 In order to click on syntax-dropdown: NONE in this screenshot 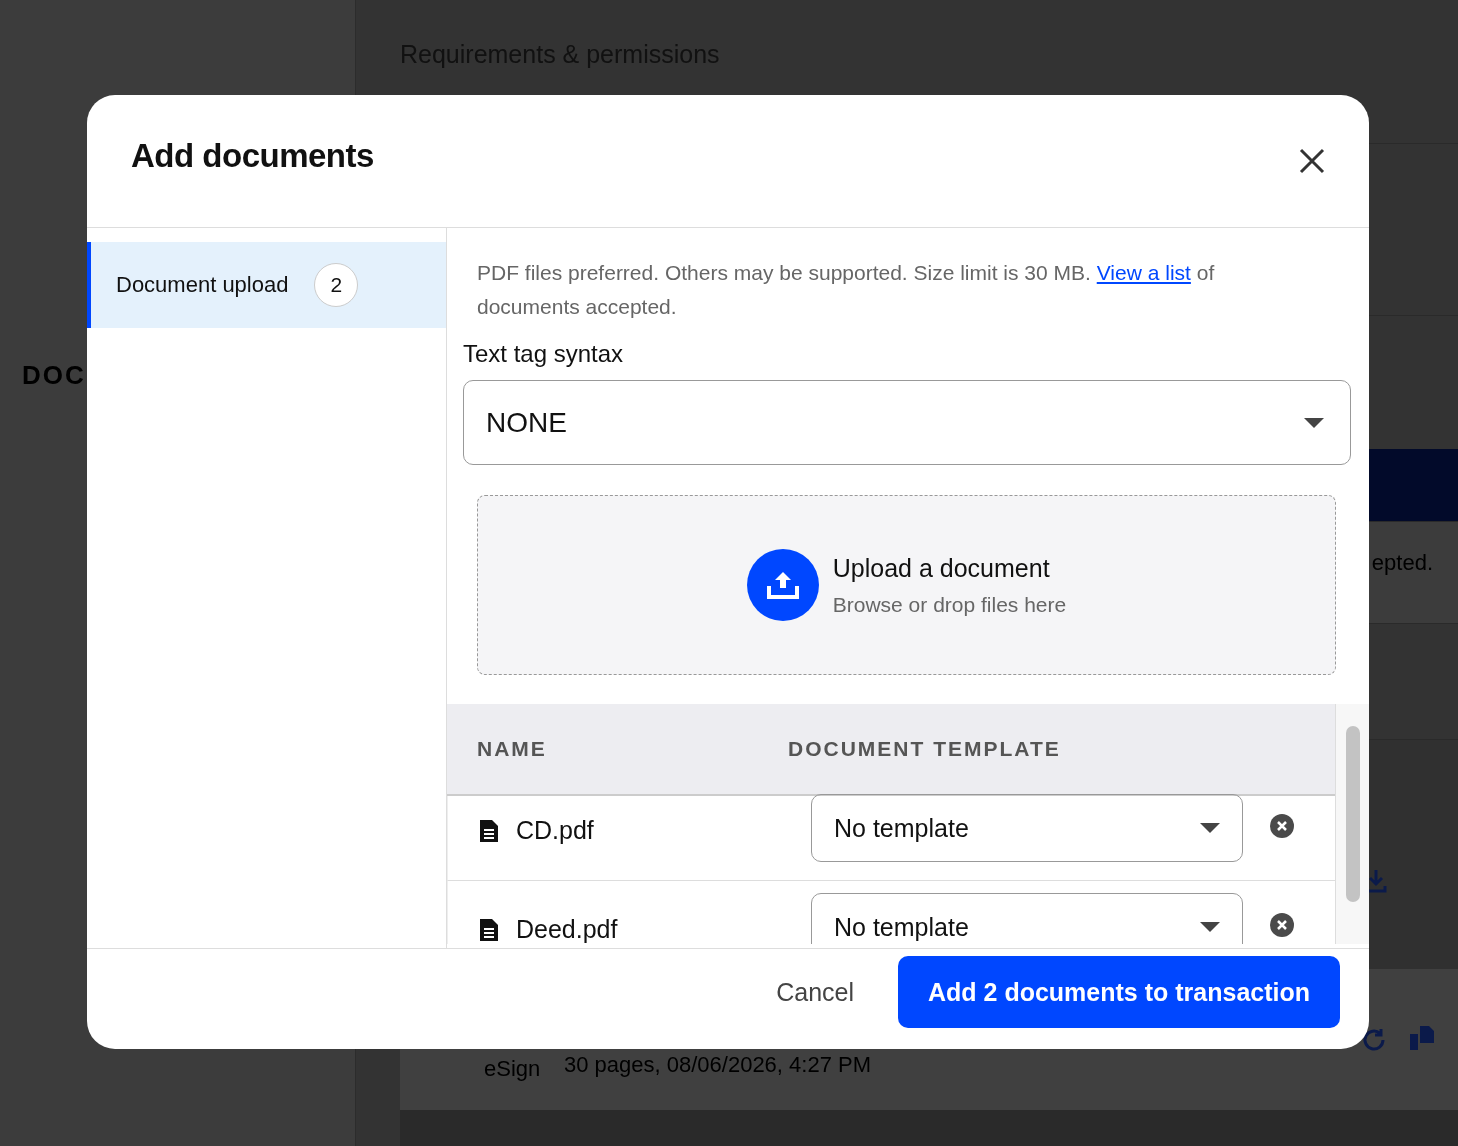, I will do `click(907, 422)`.